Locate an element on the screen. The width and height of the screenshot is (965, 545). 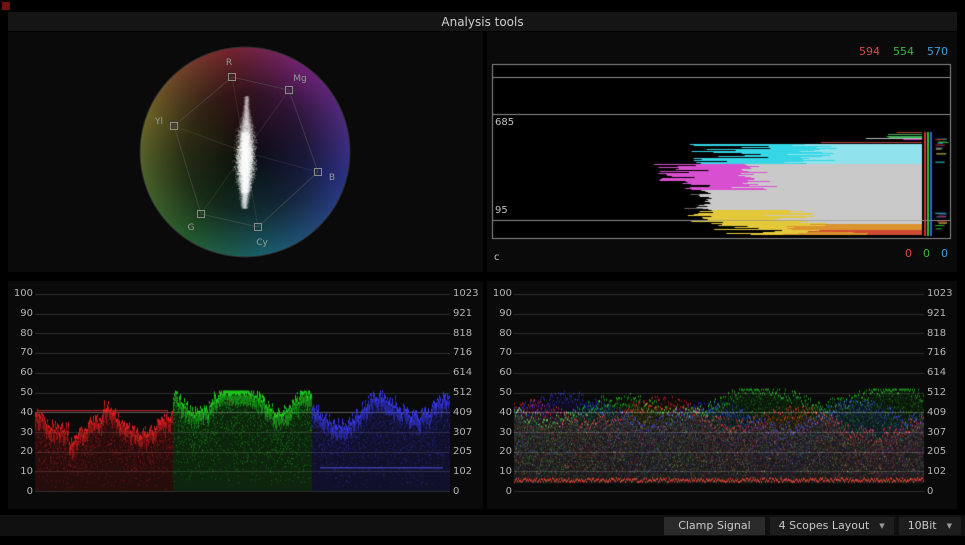
page-title: Analysis tools is located at coordinates (482, 21).